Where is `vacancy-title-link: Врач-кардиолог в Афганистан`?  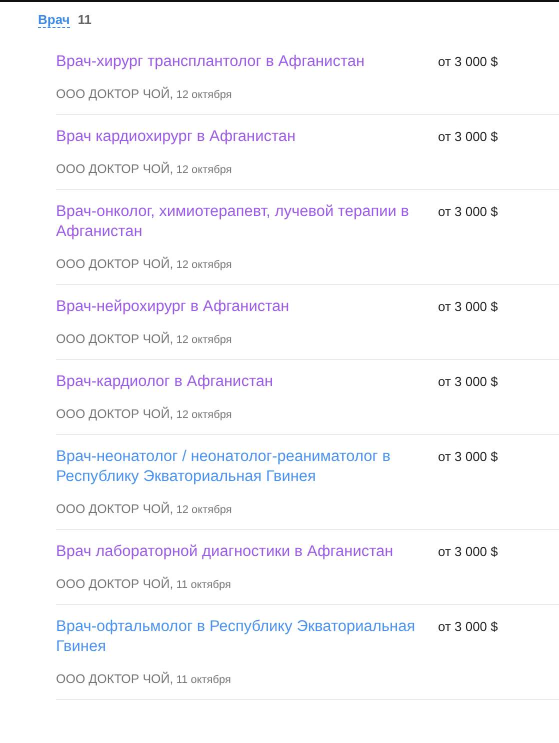 vacancy-title-link: Врач-кардиолог в Афганистан is located at coordinates (165, 382).